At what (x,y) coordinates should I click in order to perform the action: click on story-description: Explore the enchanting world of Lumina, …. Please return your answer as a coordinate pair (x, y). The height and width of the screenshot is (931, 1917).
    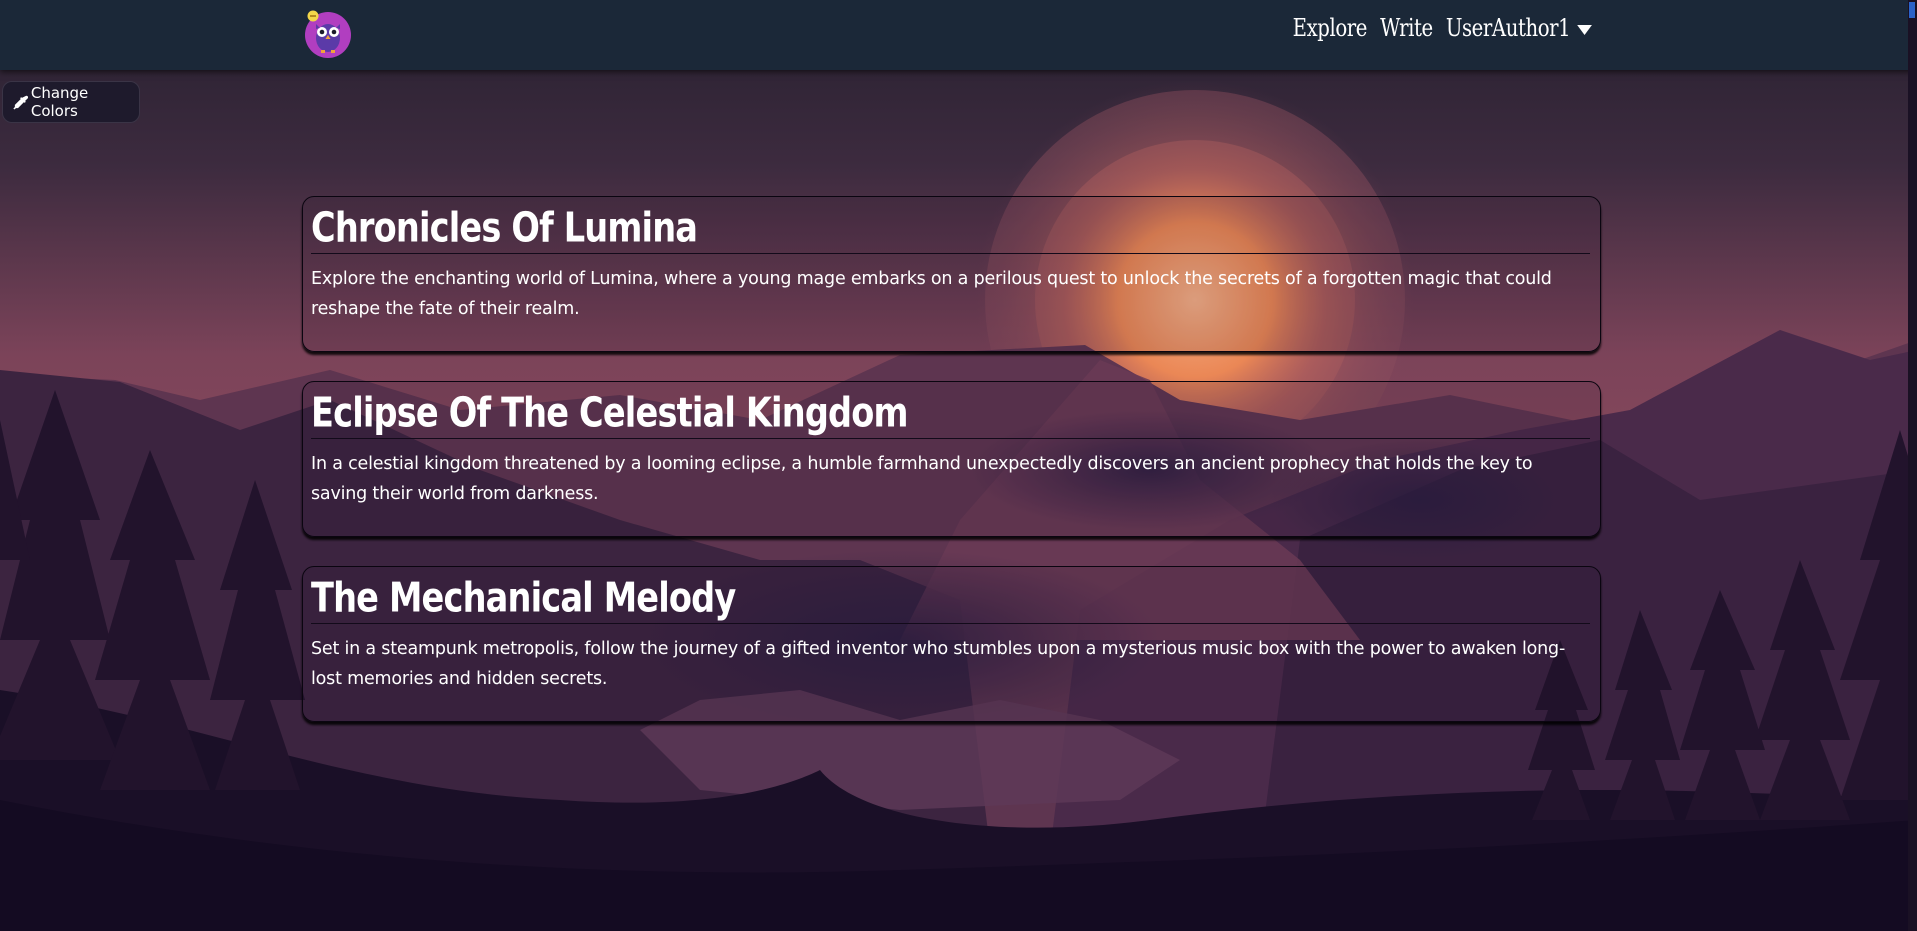
    Looking at the image, I should click on (931, 294).